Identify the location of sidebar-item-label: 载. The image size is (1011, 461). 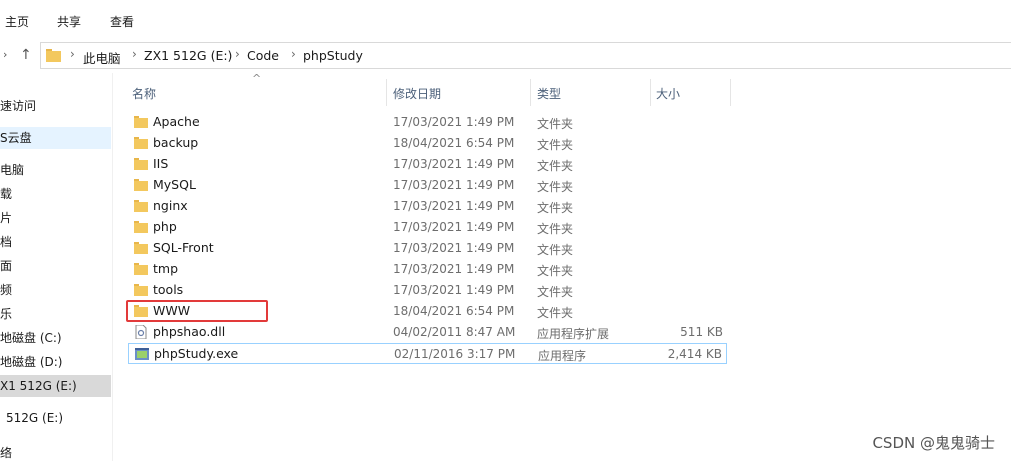
(6, 194).